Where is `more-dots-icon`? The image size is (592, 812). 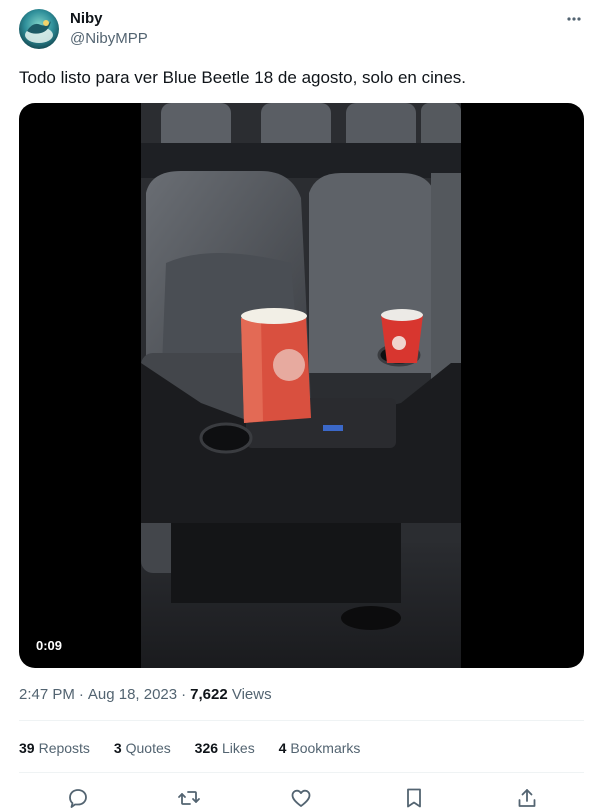 more-dots-icon is located at coordinates (574, 19).